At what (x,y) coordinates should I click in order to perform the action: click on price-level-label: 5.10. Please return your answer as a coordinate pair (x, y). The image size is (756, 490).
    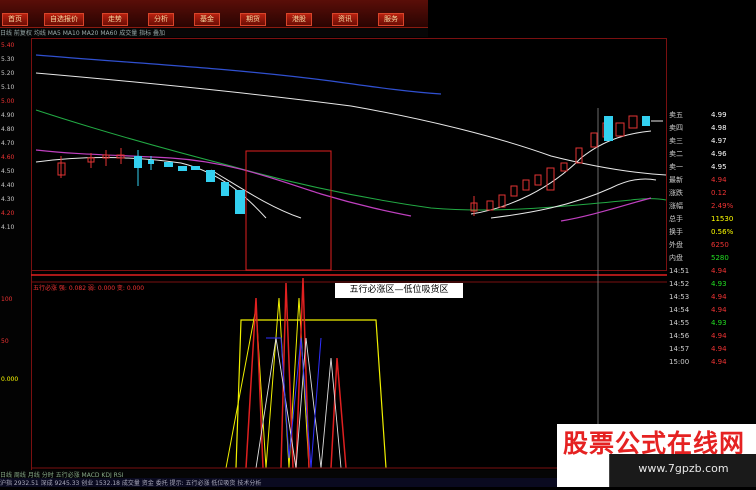
    Looking at the image, I should click on (8, 87).